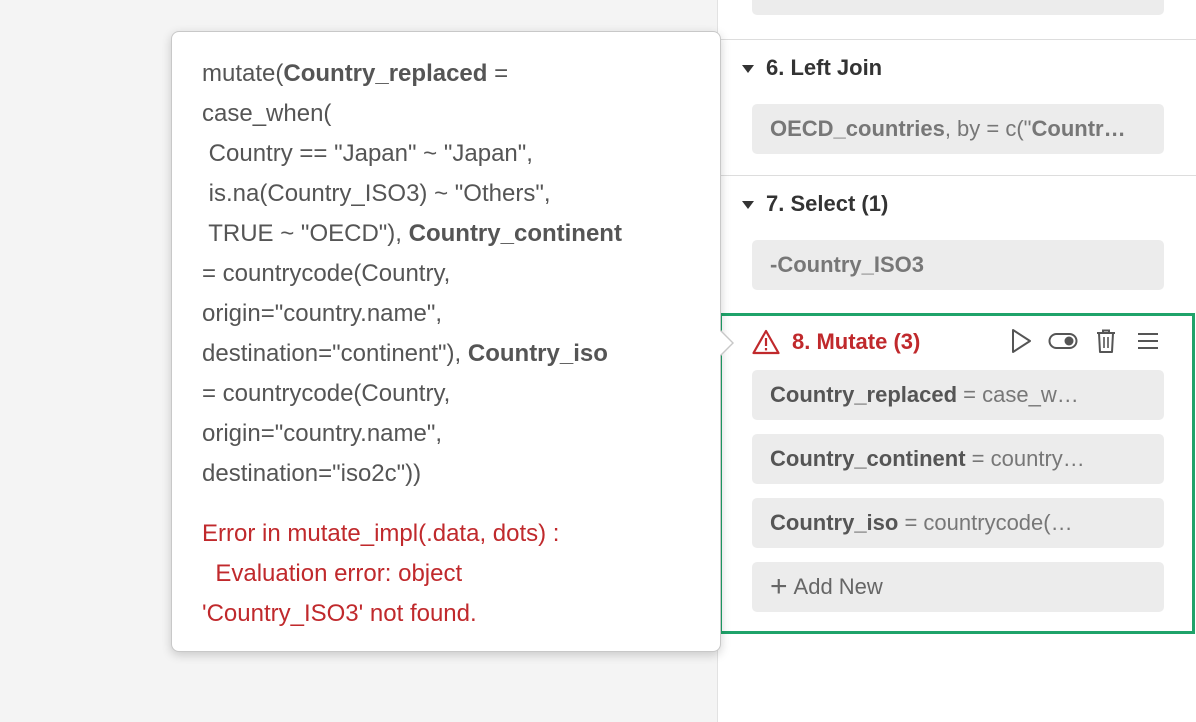 The width and height of the screenshot is (1196, 722). What do you see at coordinates (958, 265) in the screenshot?
I see `select-chip: -Country_ISO3` at bounding box center [958, 265].